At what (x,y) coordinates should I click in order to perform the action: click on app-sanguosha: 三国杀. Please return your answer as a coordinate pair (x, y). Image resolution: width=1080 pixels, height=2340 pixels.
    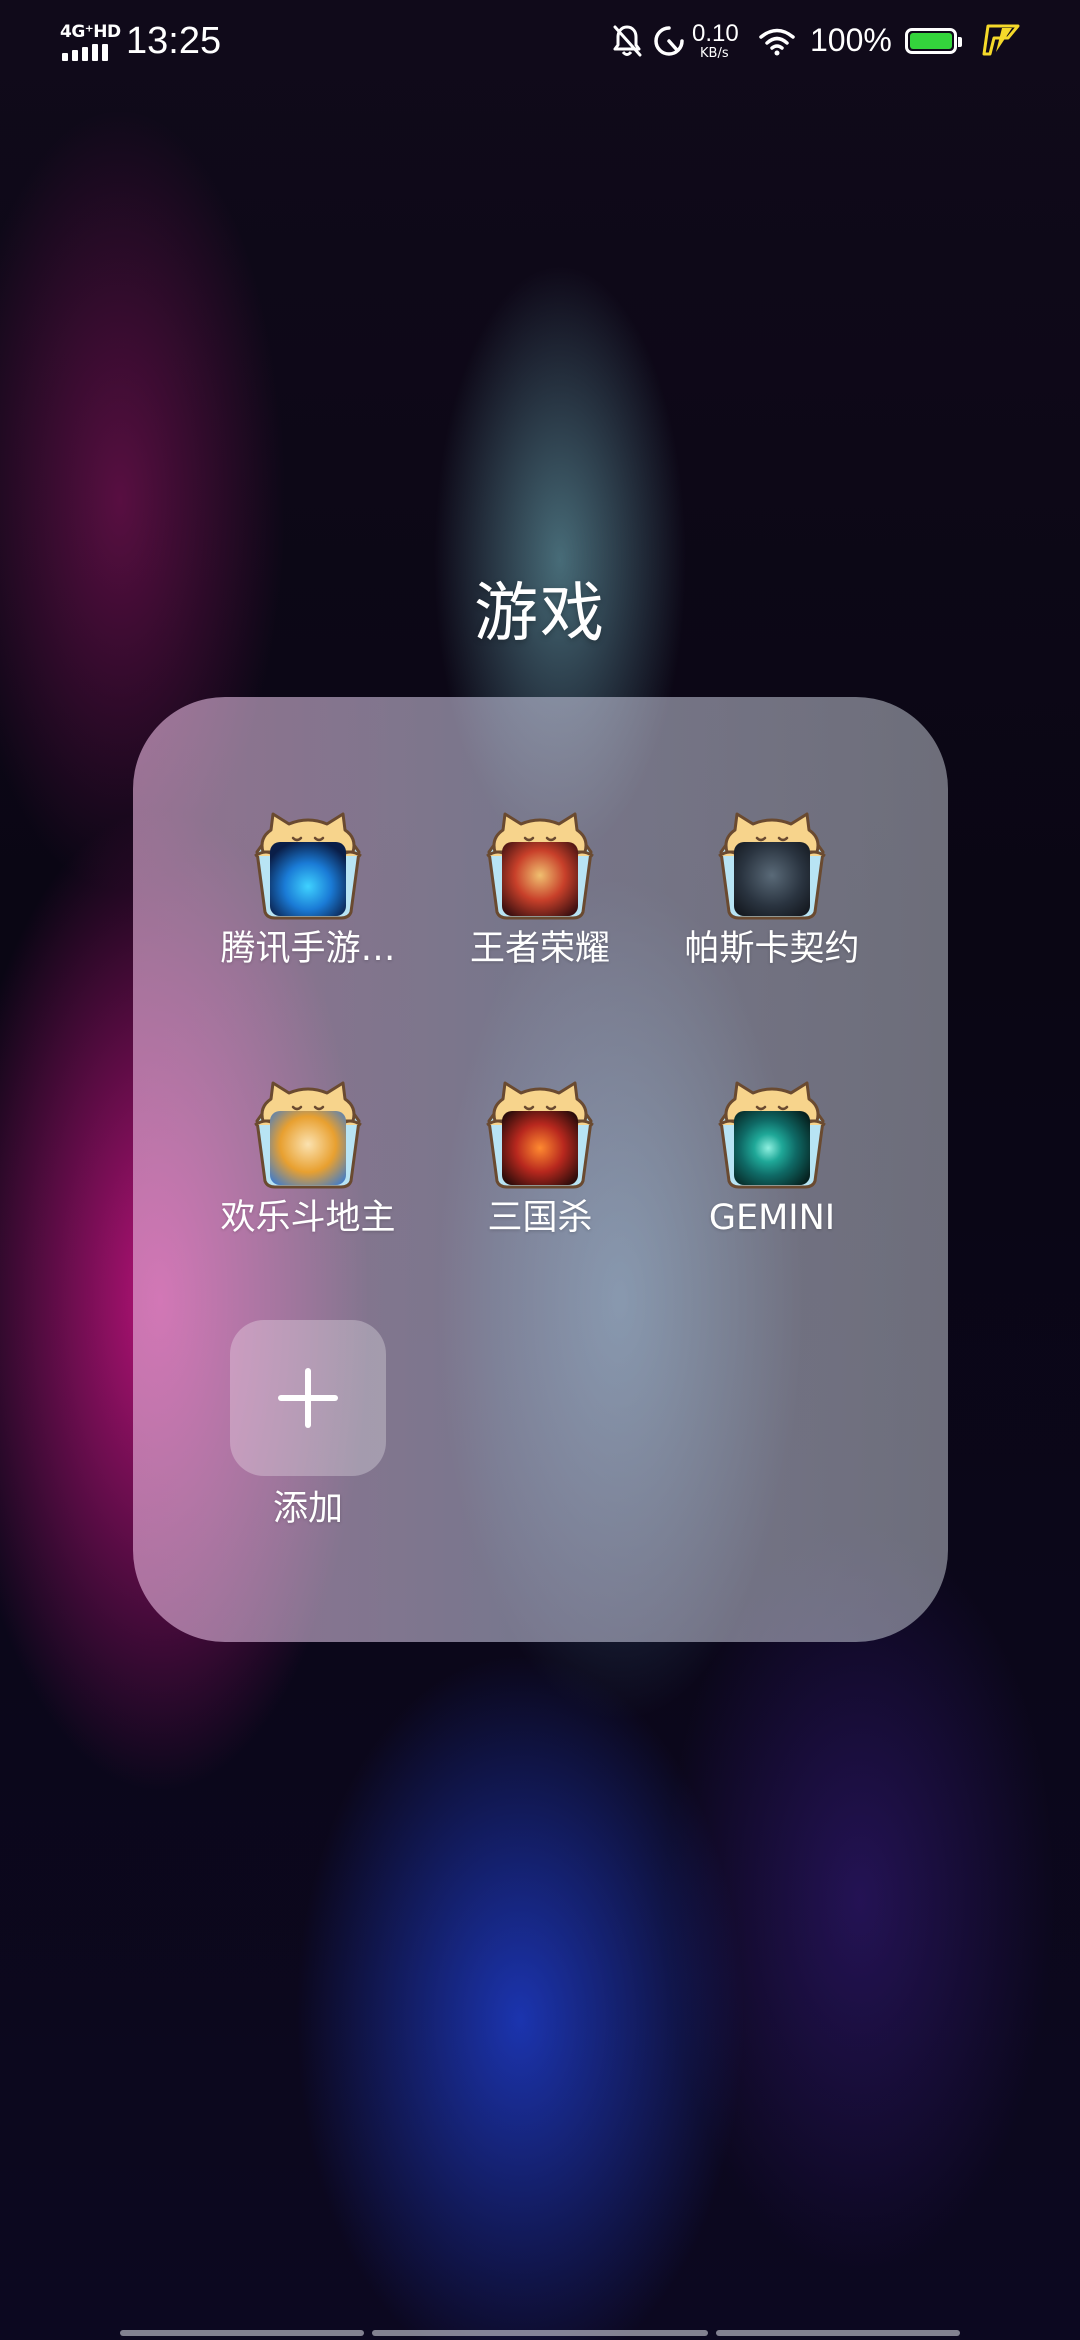
    Looking at the image, I should click on (540, 1158).